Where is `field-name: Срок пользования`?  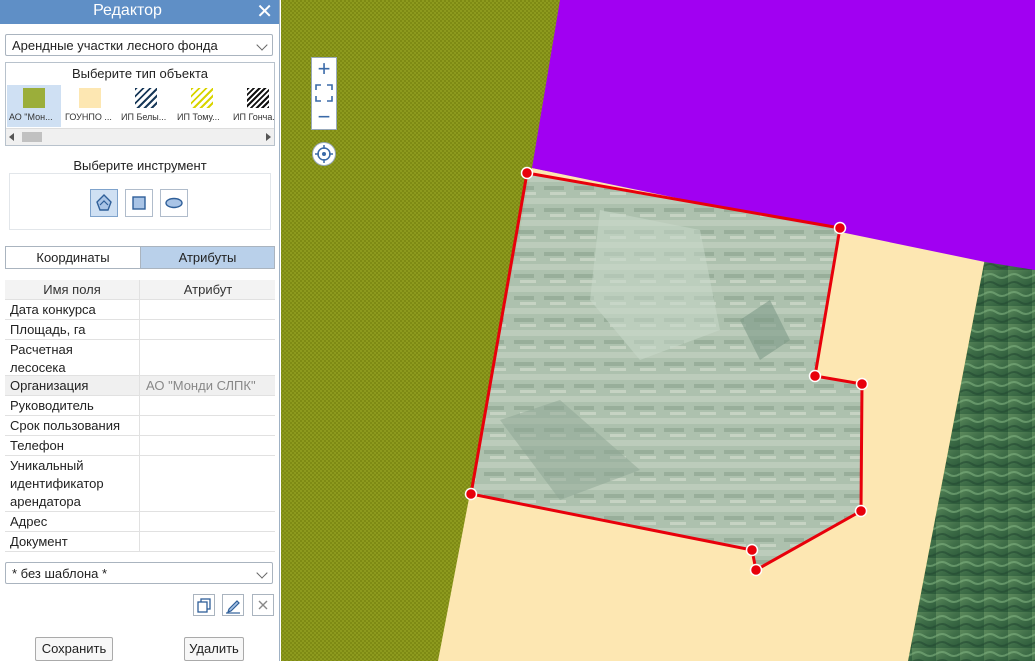 field-name: Срок пользования is located at coordinates (72, 425).